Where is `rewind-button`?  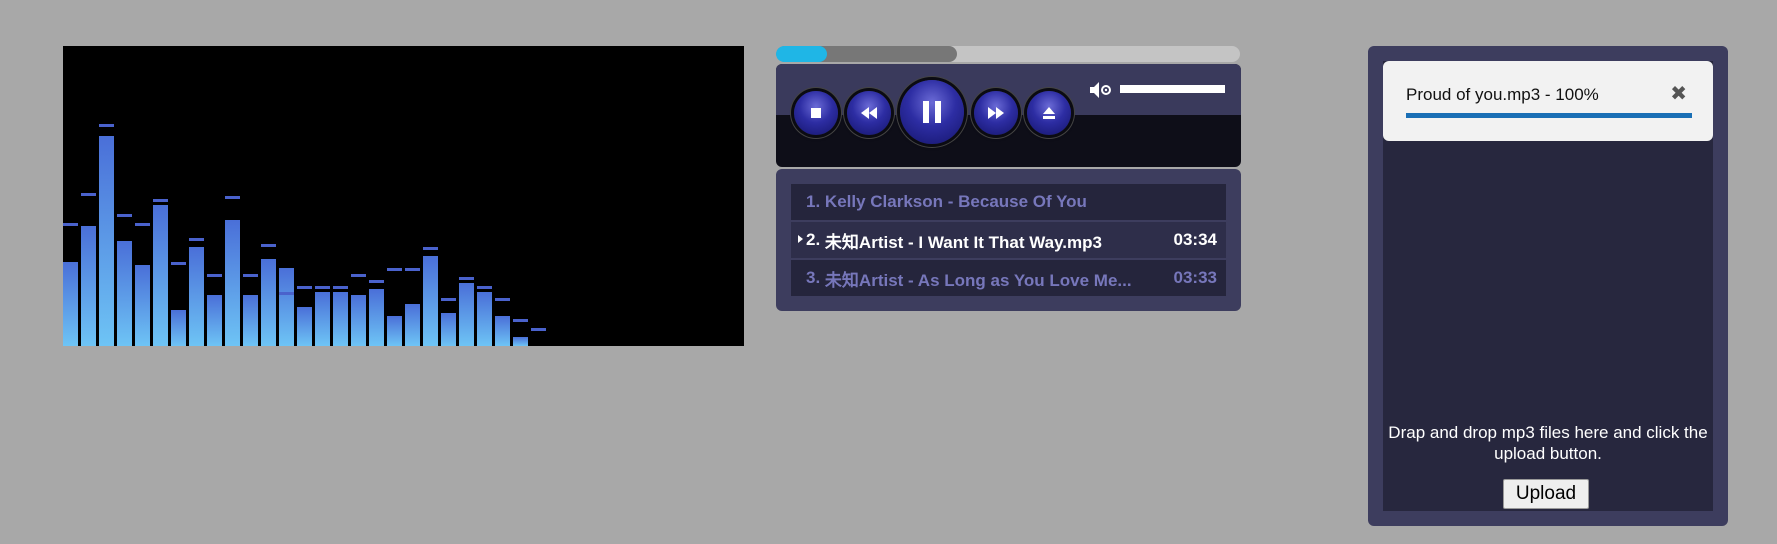
rewind-button is located at coordinates (869, 113).